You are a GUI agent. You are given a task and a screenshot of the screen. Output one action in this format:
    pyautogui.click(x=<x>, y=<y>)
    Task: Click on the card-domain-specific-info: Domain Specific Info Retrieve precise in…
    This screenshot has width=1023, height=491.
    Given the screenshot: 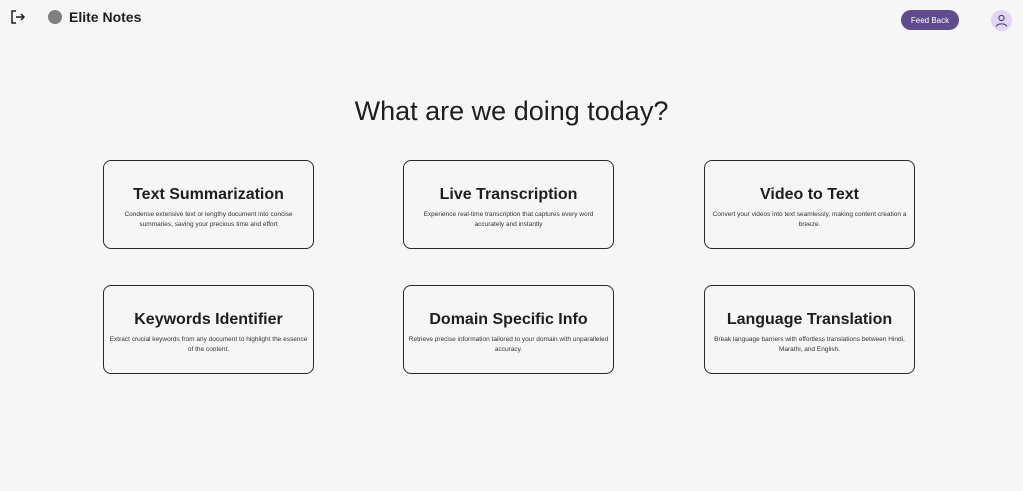 What is the action you would take?
    pyautogui.click(x=508, y=329)
    